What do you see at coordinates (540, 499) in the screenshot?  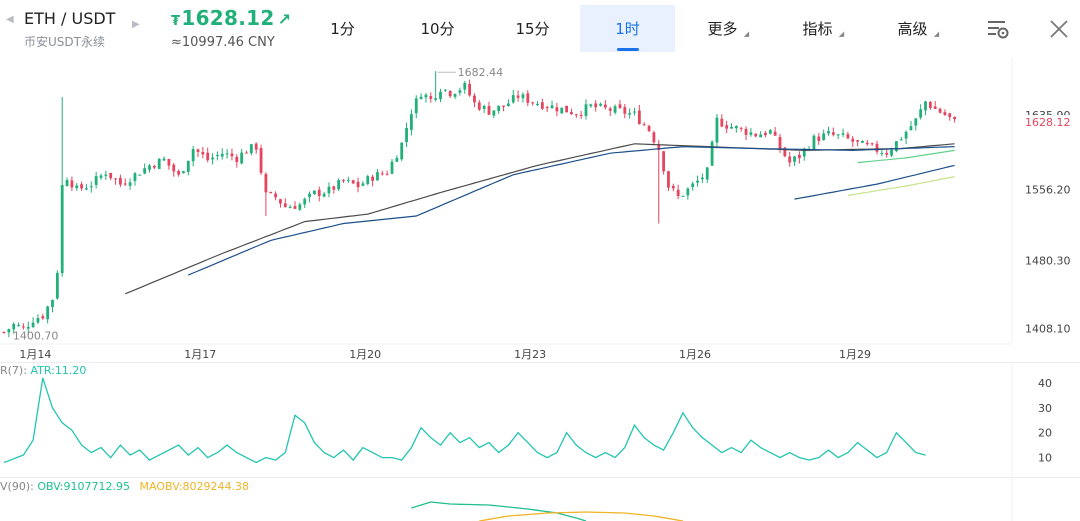 I see `obv-indicator-chart` at bounding box center [540, 499].